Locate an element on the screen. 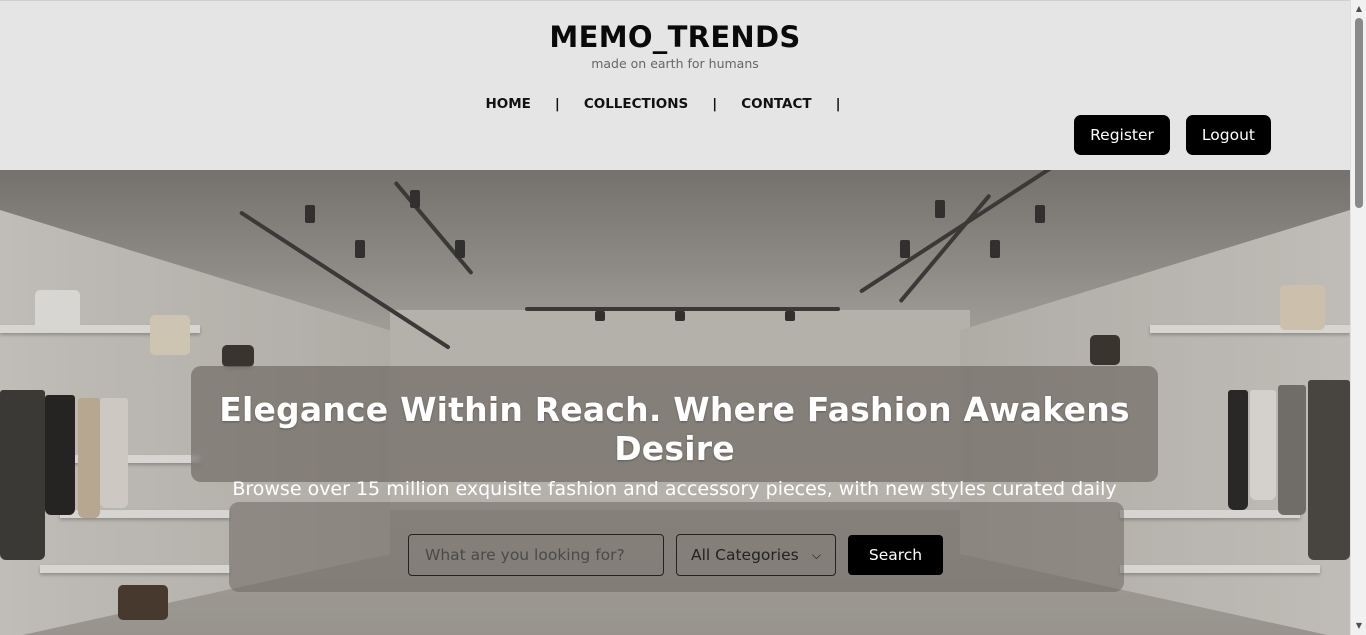  search-button: Search is located at coordinates (895, 555).